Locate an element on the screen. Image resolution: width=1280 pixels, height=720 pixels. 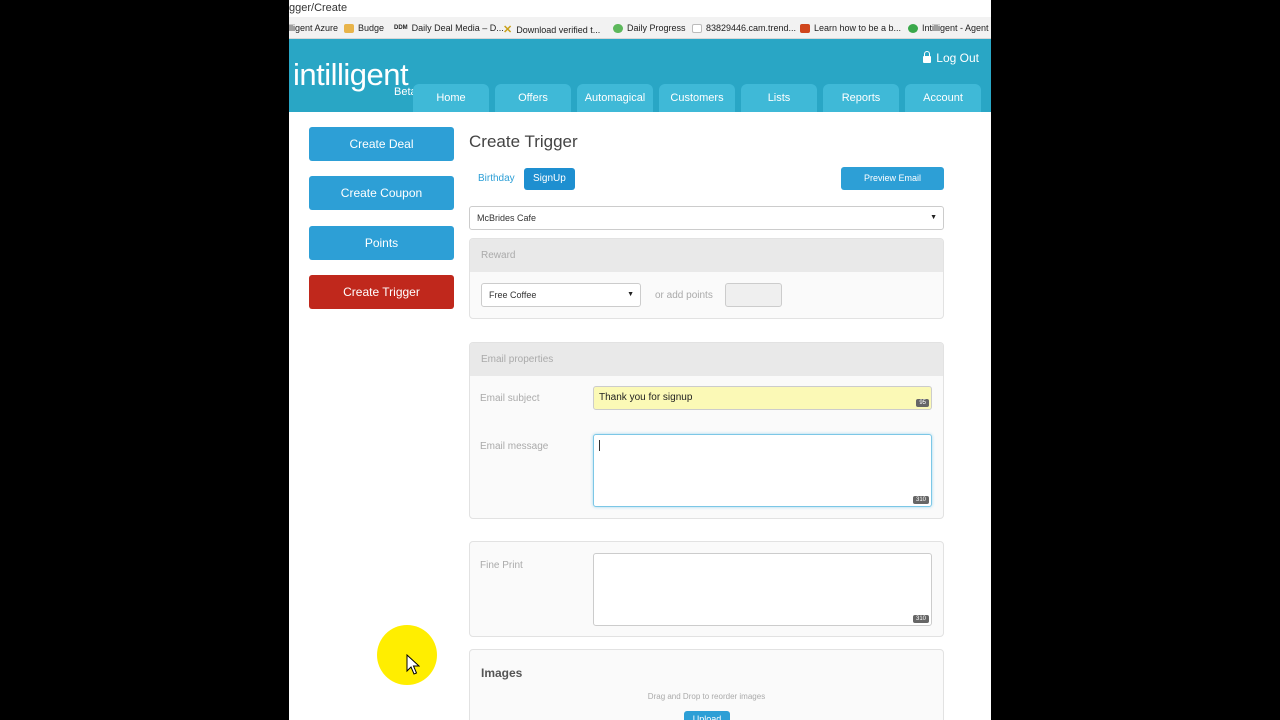
bookmark-azure: lligent Azure is located at coordinates (313, 28).